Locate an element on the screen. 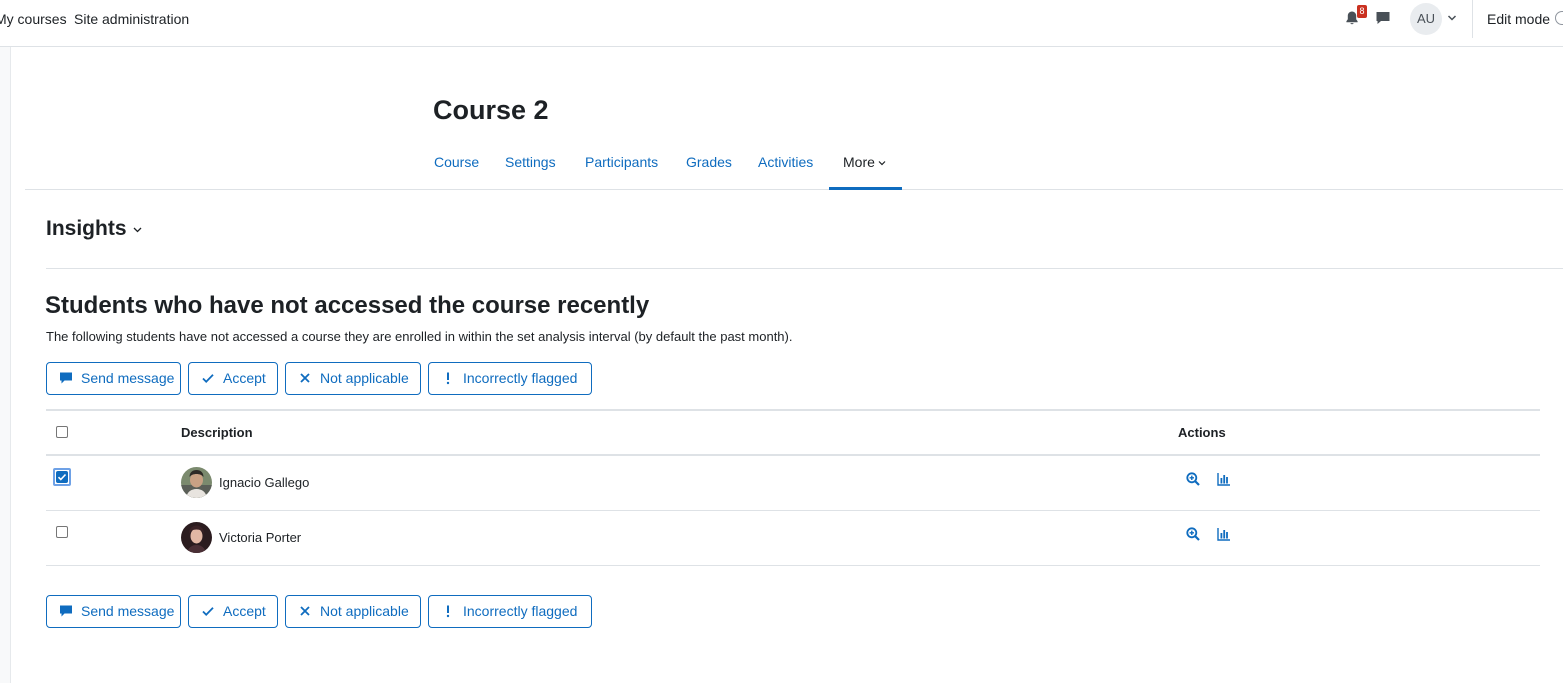  tab-participants: Participants is located at coordinates (621, 162).